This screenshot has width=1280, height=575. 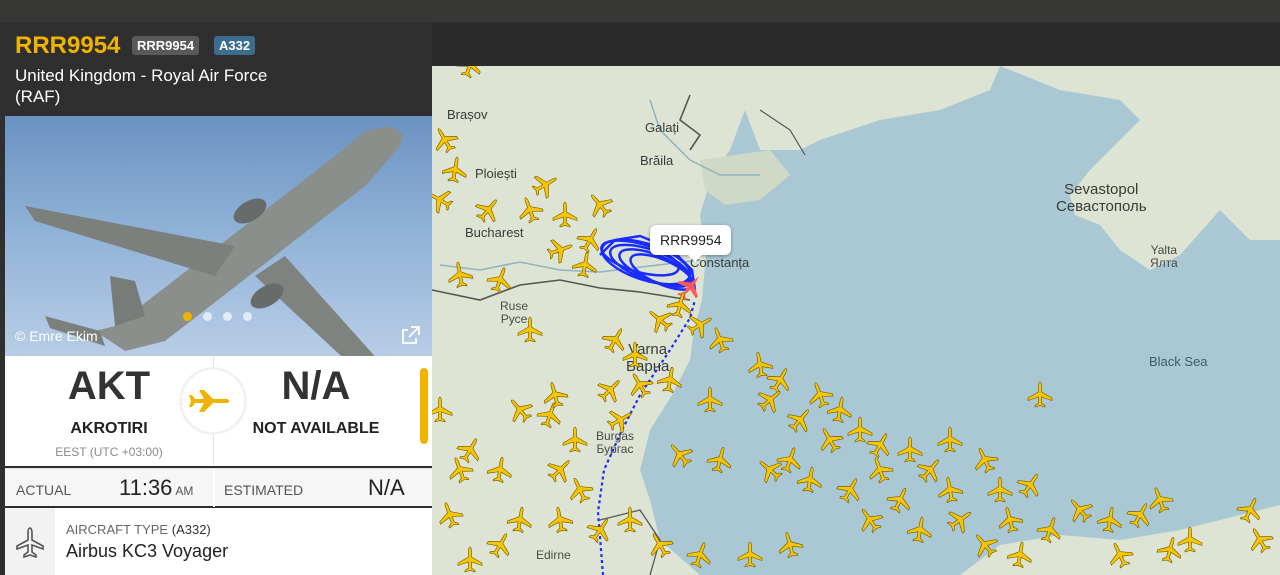 What do you see at coordinates (117, 529) in the screenshot?
I see `aircraft-type-label-text: AIRCRAFT TYPE` at bounding box center [117, 529].